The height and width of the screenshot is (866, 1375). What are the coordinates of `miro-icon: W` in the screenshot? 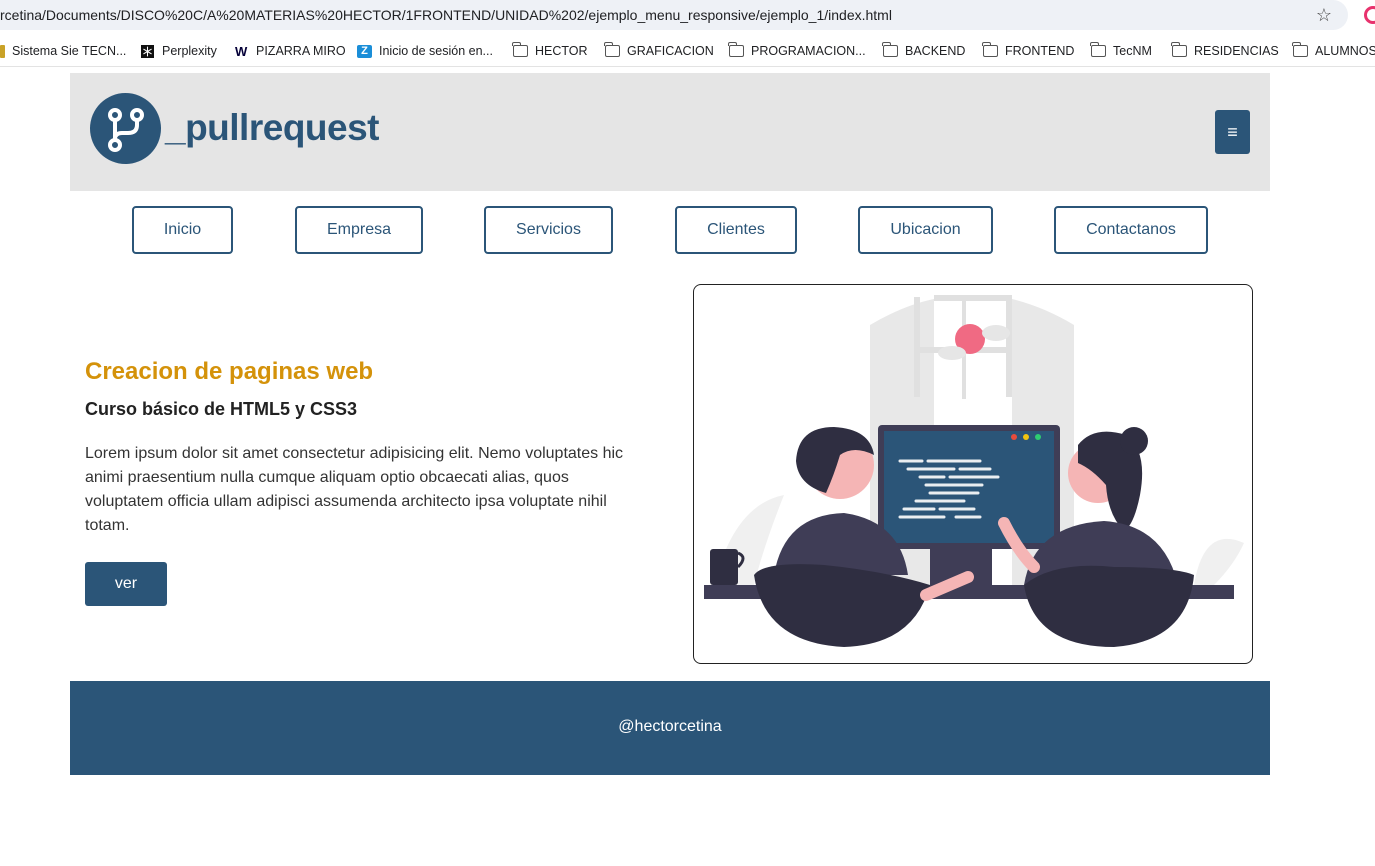 It's located at (241, 51).